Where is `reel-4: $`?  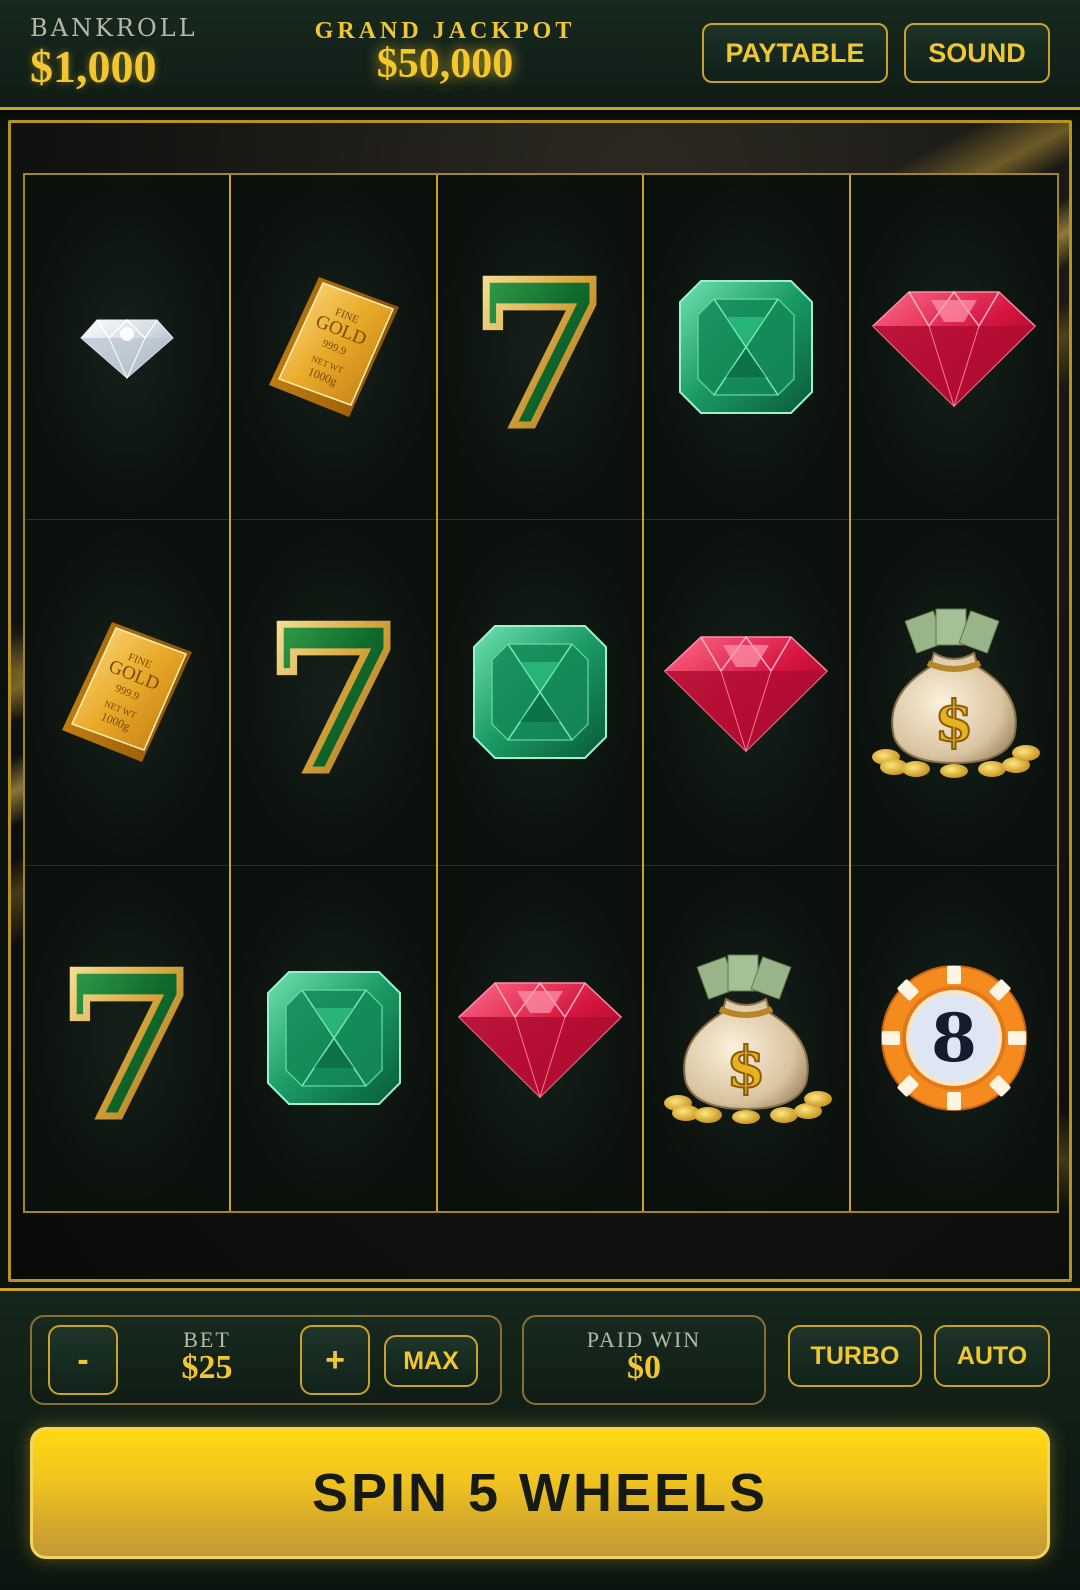
reel-4: $ is located at coordinates (747, 693).